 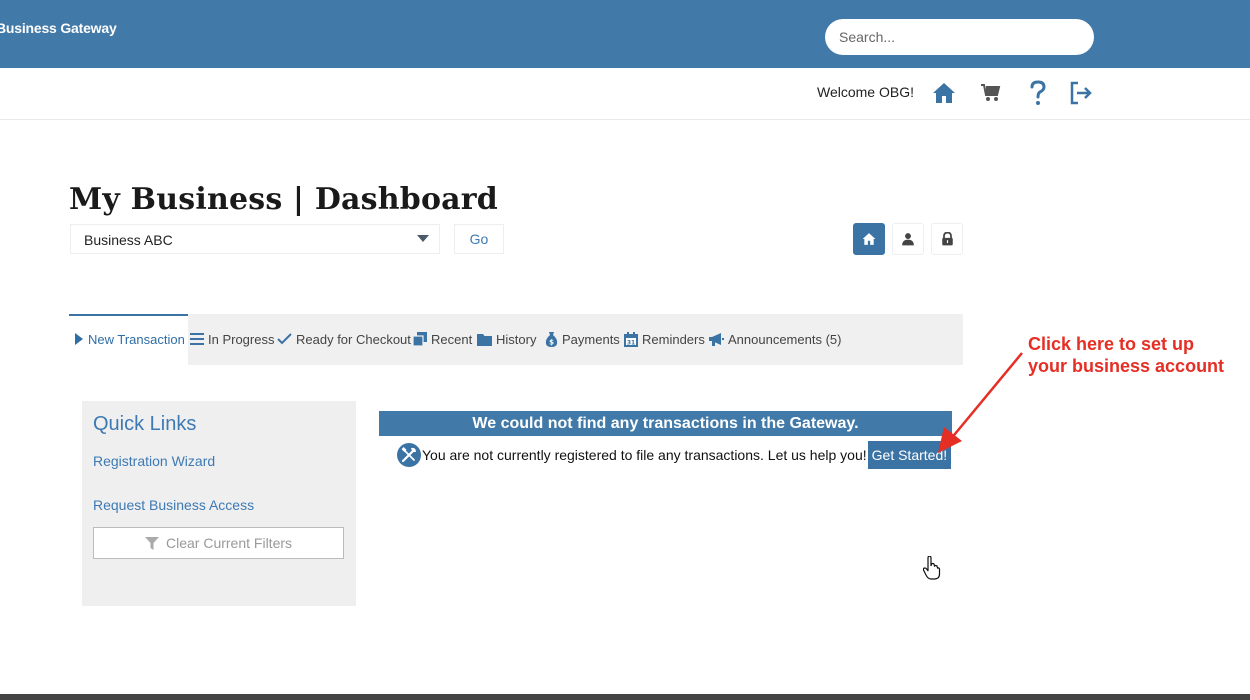 I want to click on tools-icon, so click(x=409, y=455).